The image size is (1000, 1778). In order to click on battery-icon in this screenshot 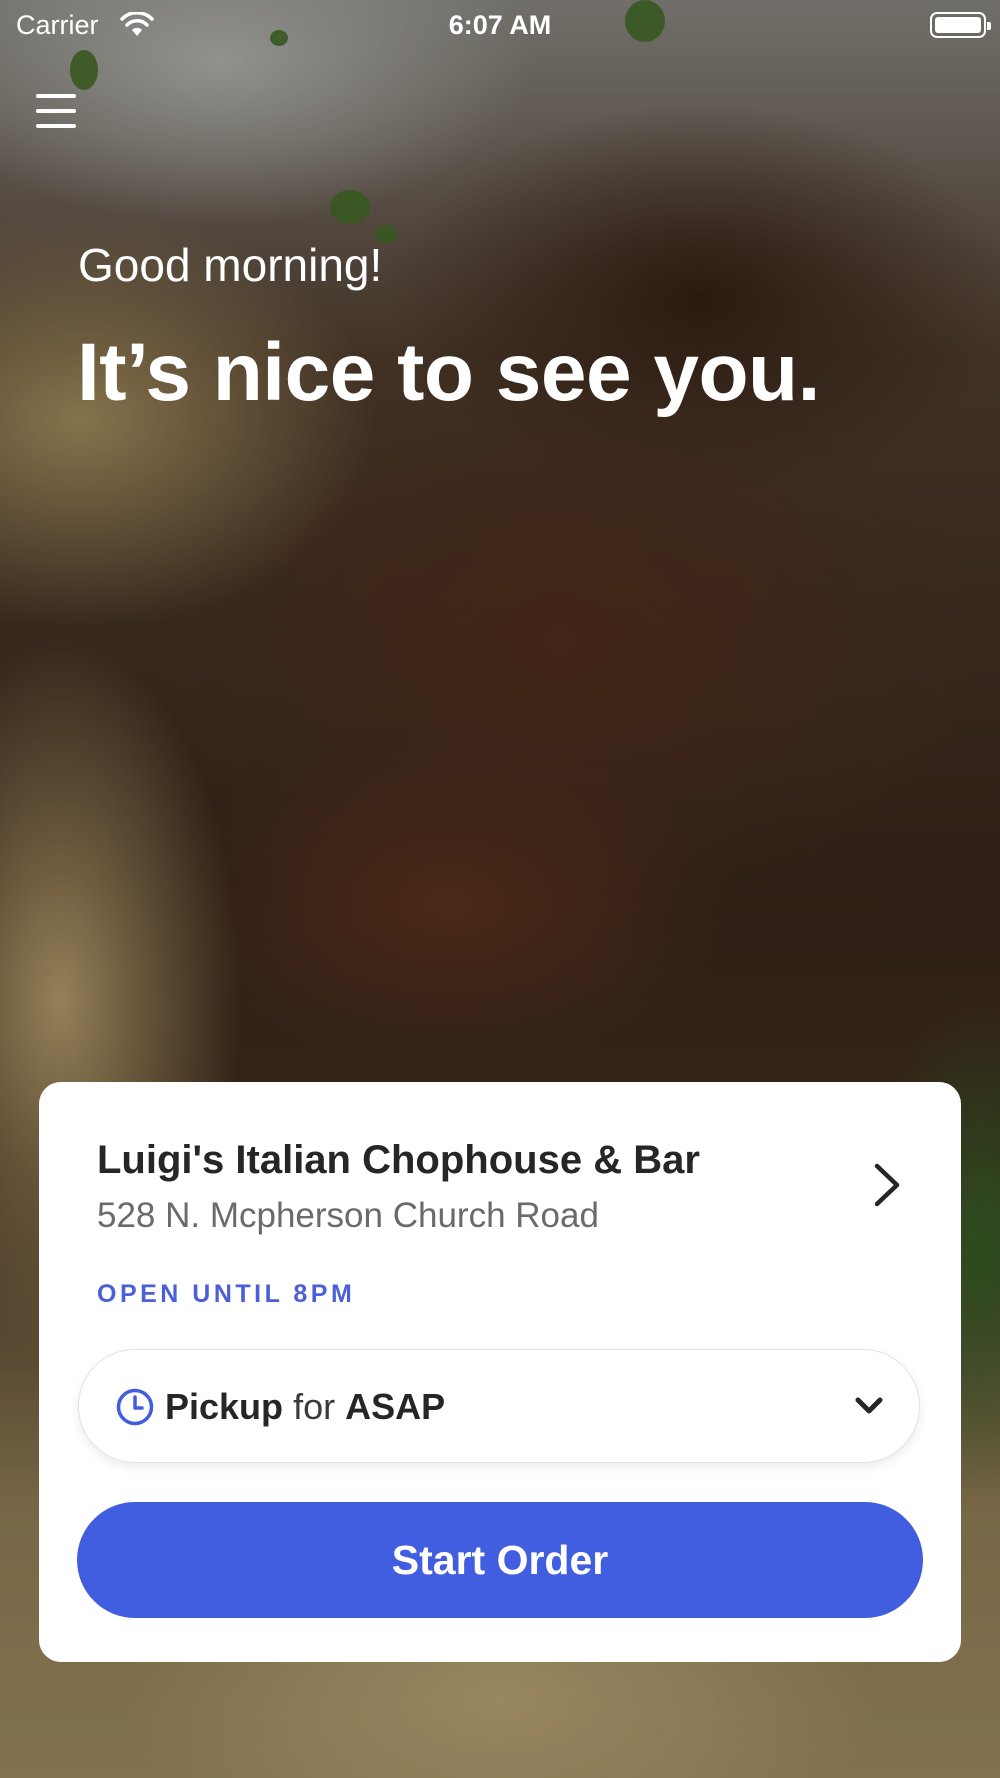, I will do `click(960, 25)`.